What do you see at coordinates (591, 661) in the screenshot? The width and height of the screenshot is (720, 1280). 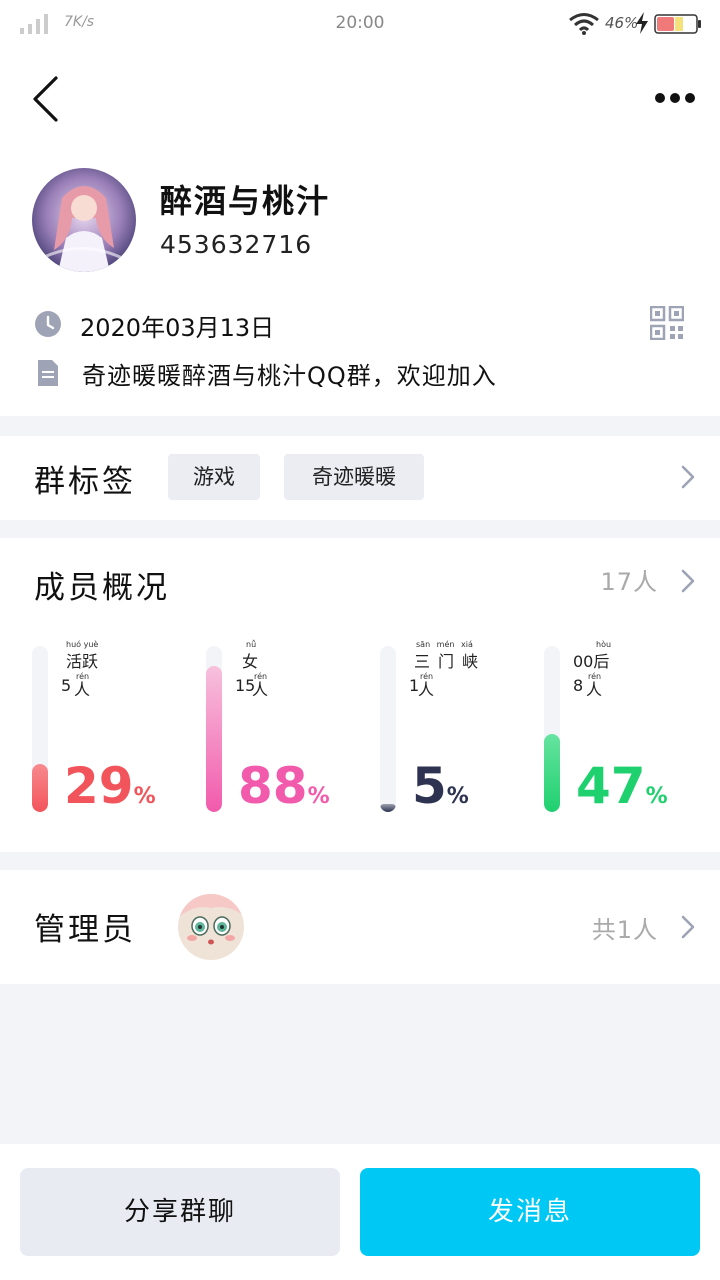 I see `stat-label: 00后` at bounding box center [591, 661].